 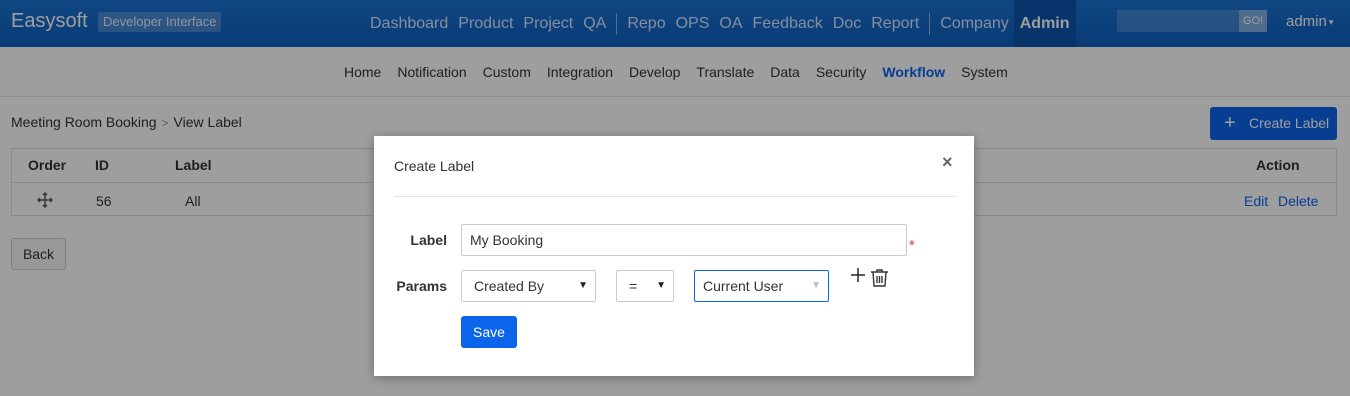 What do you see at coordinates (684, 240) in the screenshot?
I see `label-input` at bounding box center [684, 240].